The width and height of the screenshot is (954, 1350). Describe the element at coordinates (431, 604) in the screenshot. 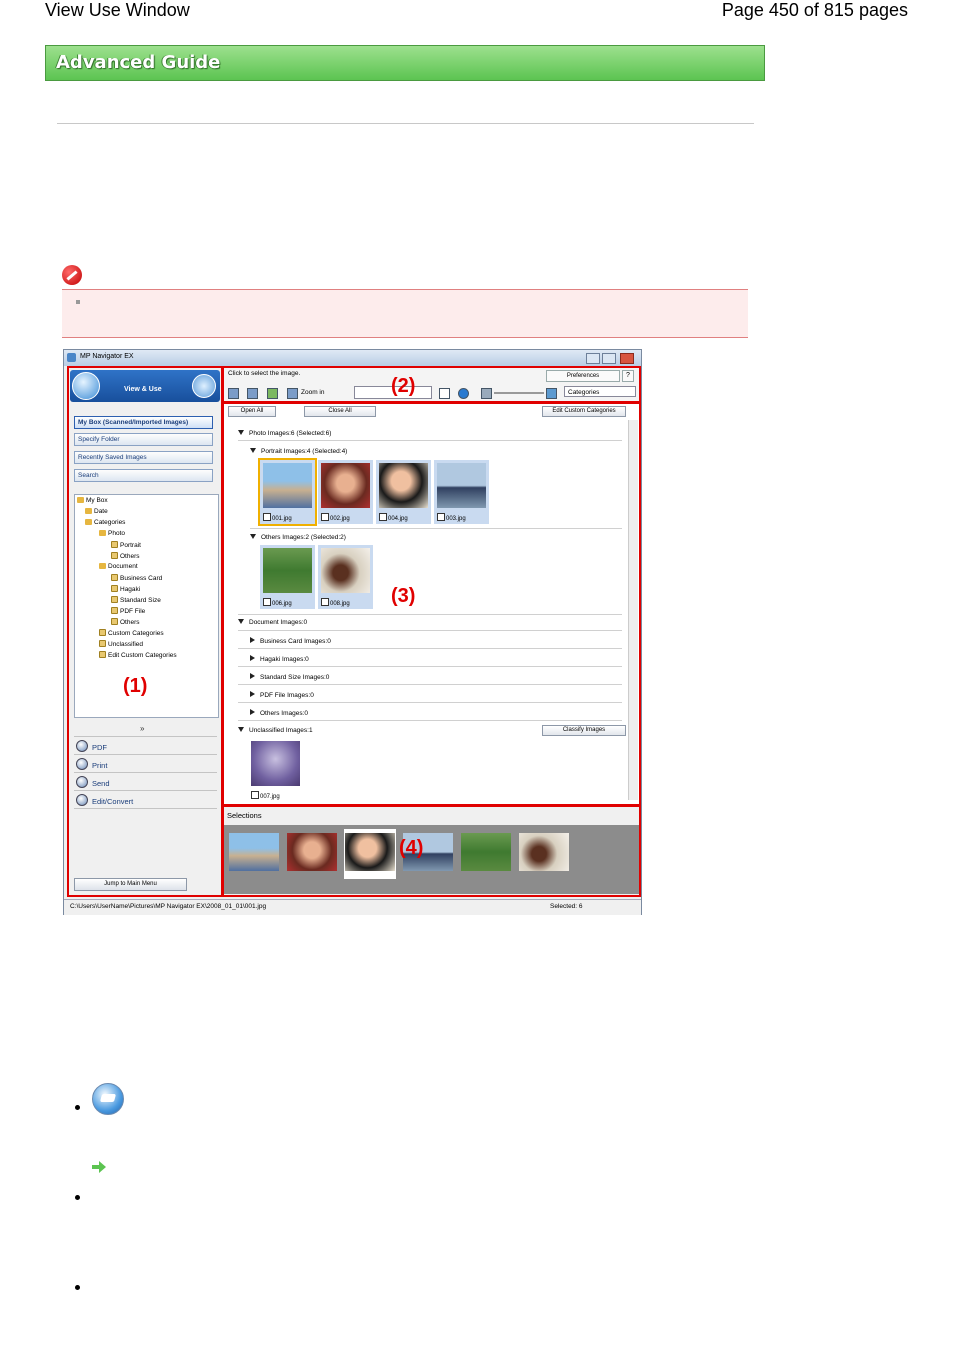

I see `region-3-highlight` at that location.